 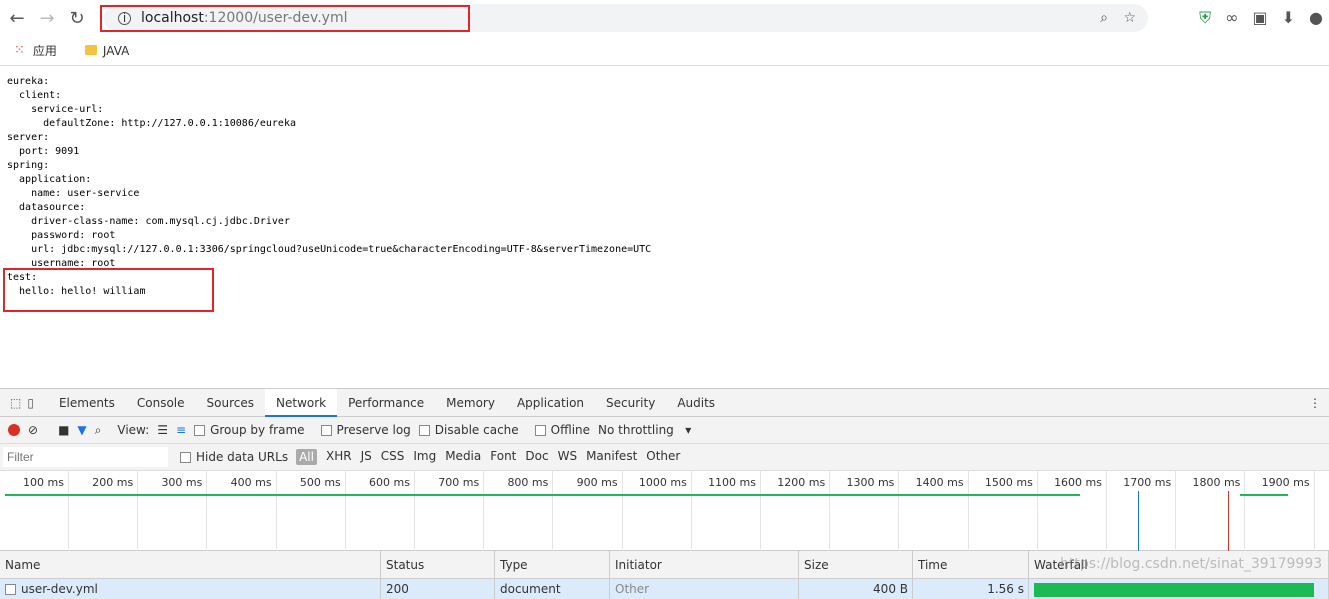 I want to click on timeline-tick: 100 ms, so click(x=34, y=511).